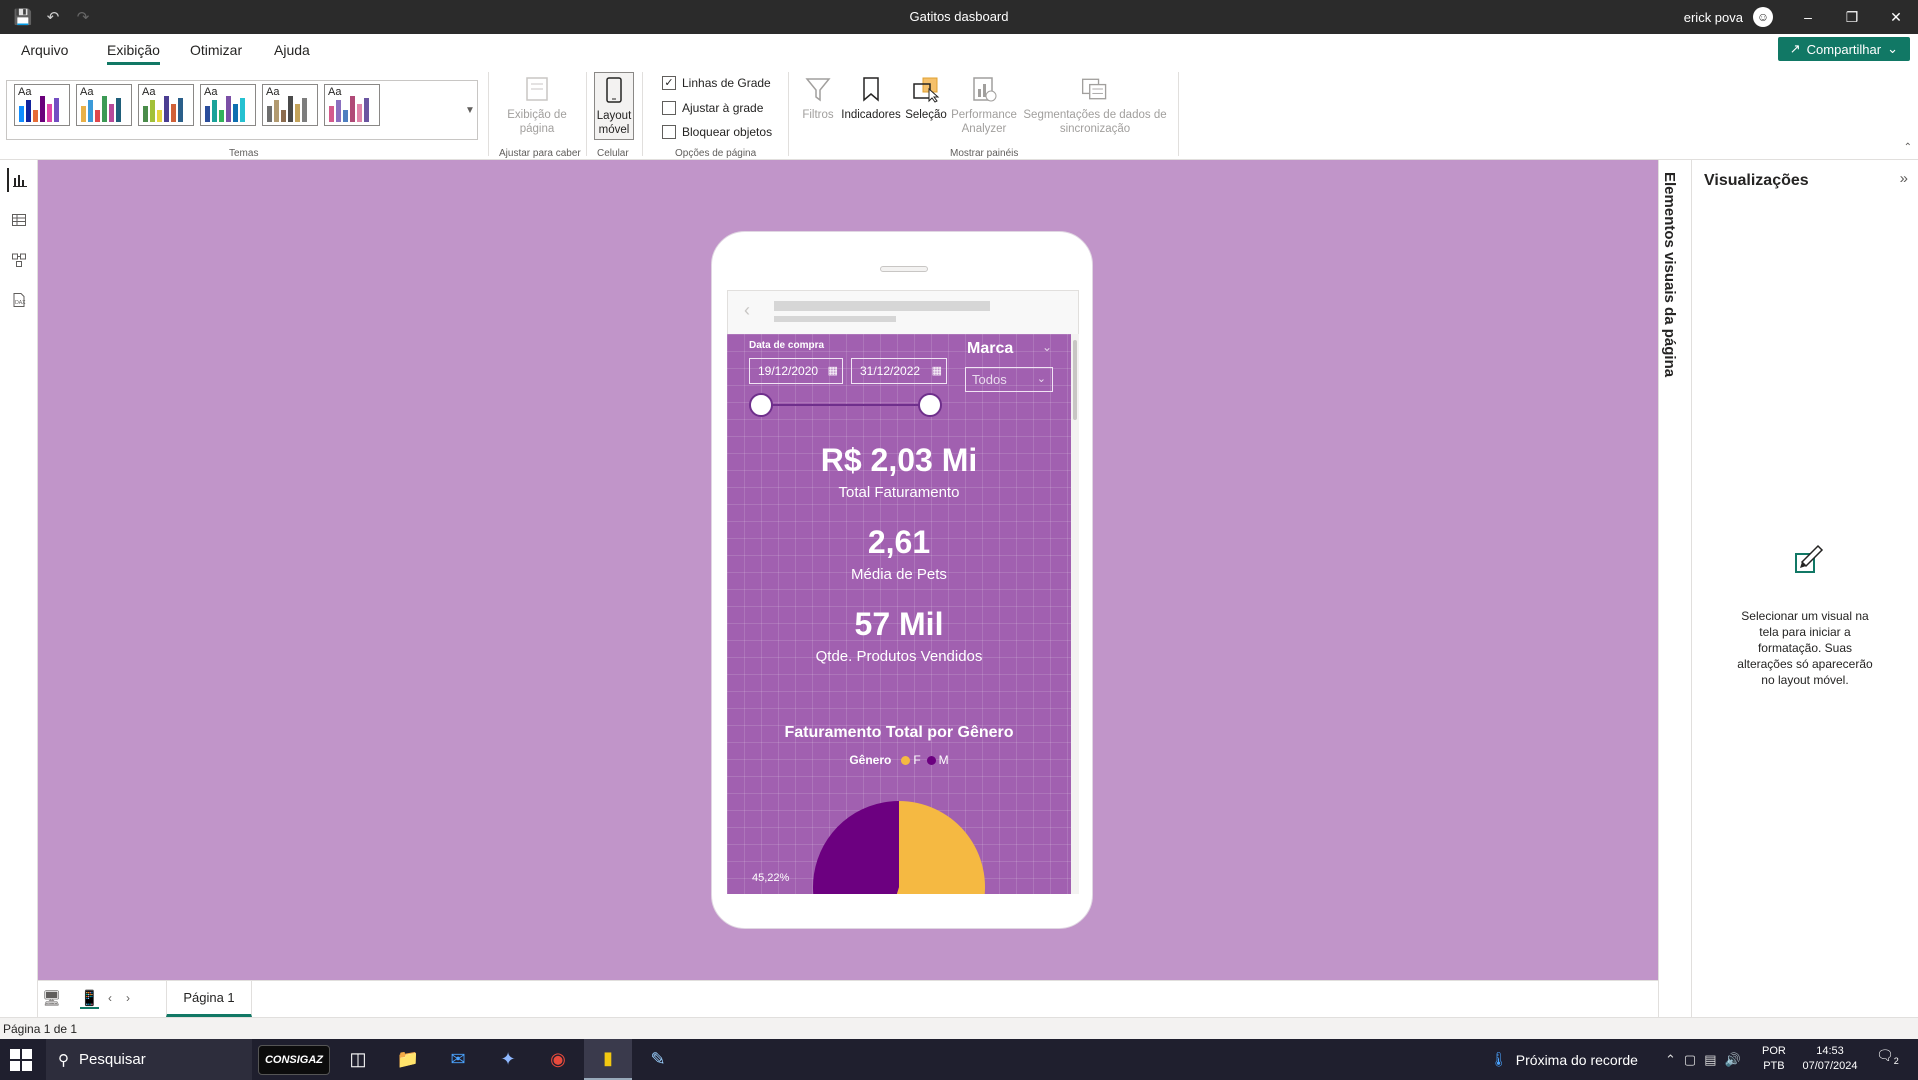 This screenshot has height=1080, width=1918. What do you see at coordinates (216, 52) in the screenshot?
I see `tab-otimizar: Otimizar` at bounding box center [216, 52].